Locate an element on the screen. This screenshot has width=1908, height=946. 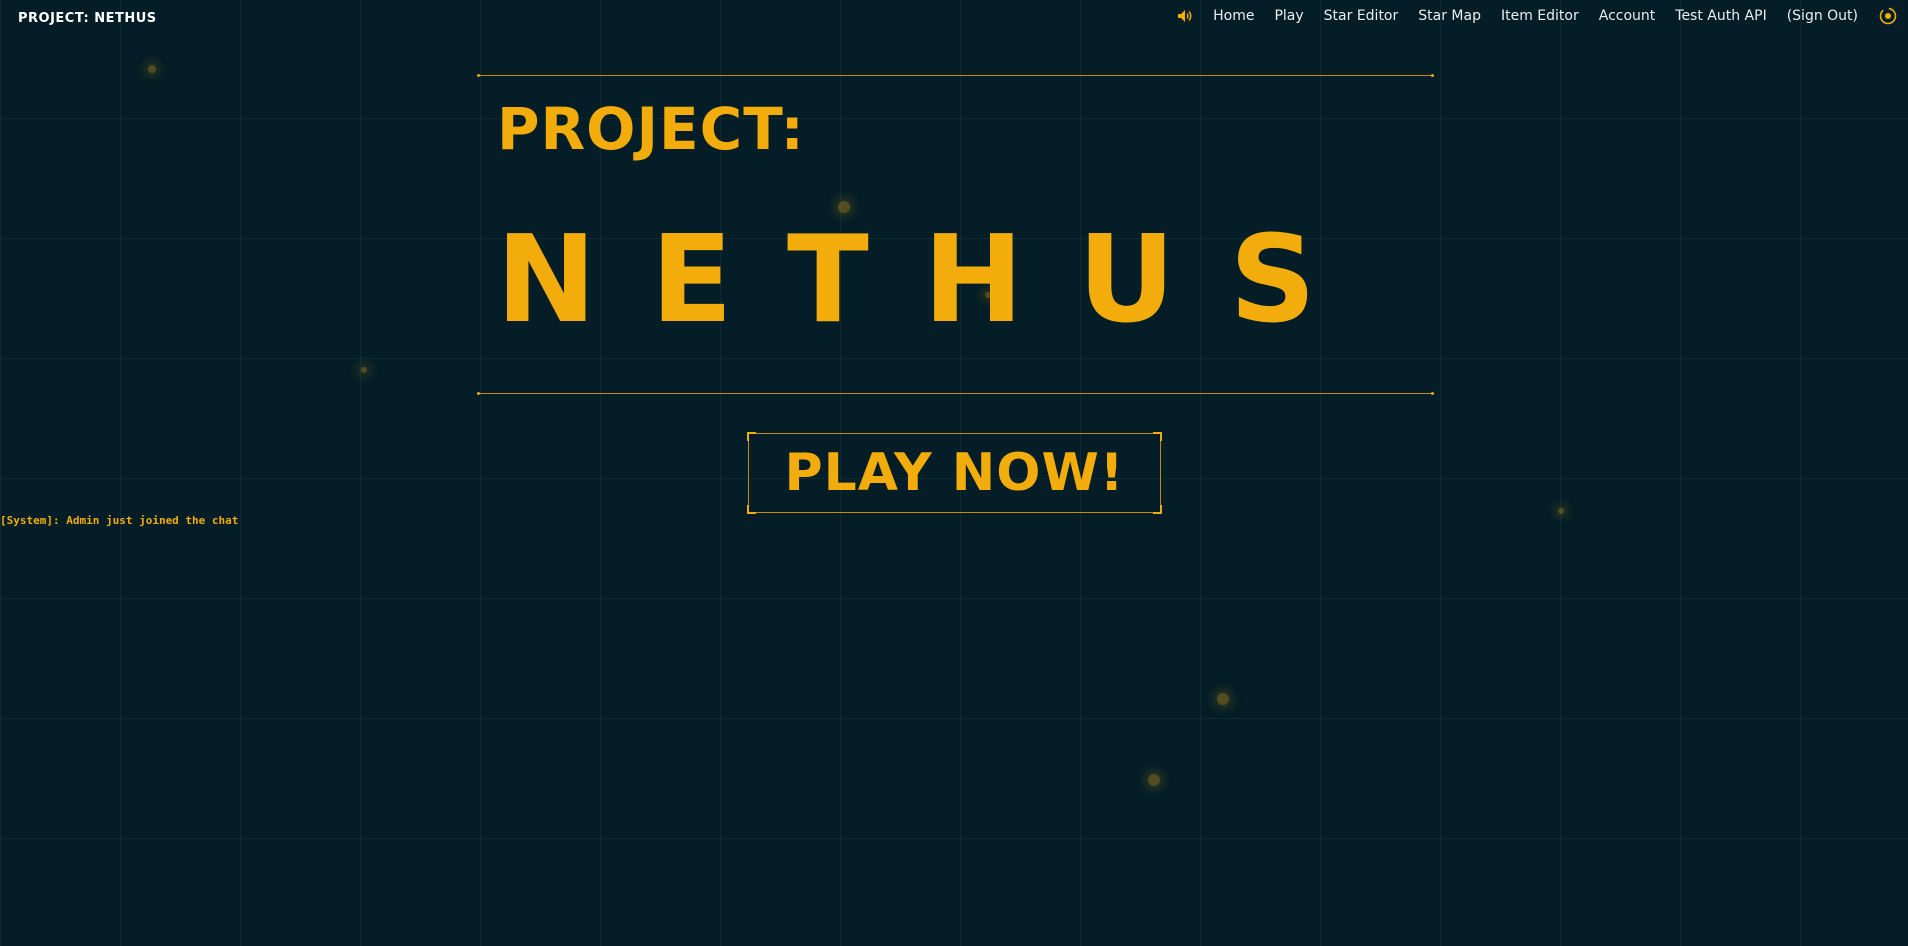
hero-letter: E is located at coordinates (691, 280).